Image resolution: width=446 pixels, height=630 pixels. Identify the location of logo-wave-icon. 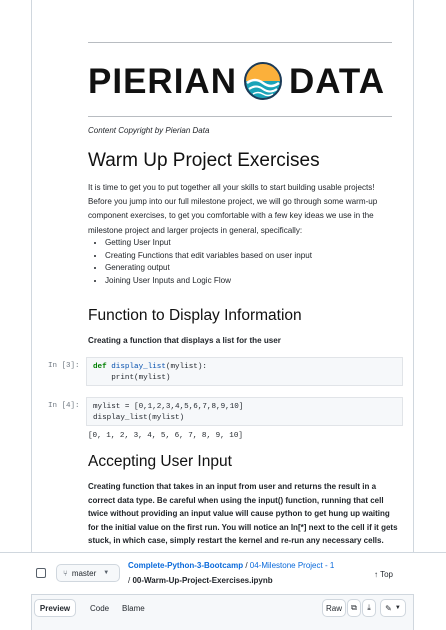
(262, 81).